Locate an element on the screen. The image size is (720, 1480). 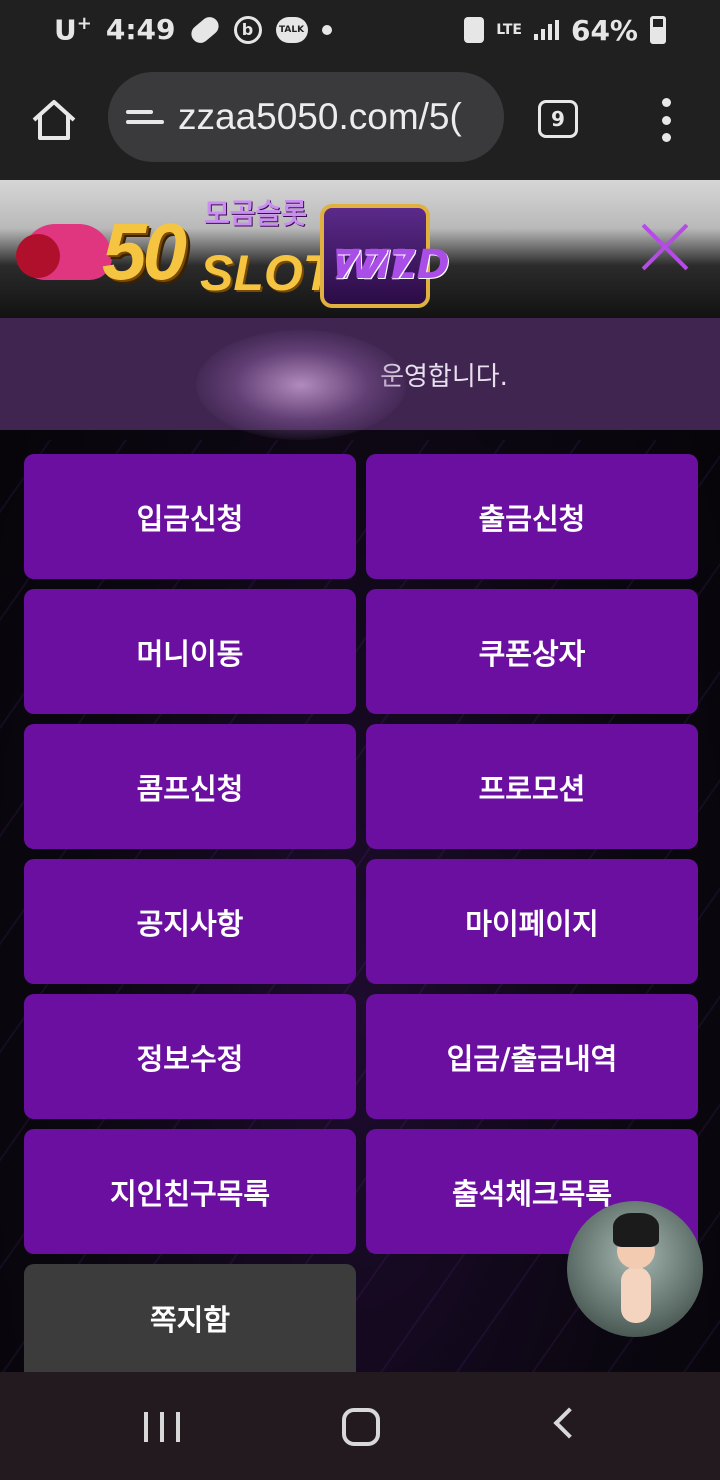
blurred-region is located at coordinates (301, 385).